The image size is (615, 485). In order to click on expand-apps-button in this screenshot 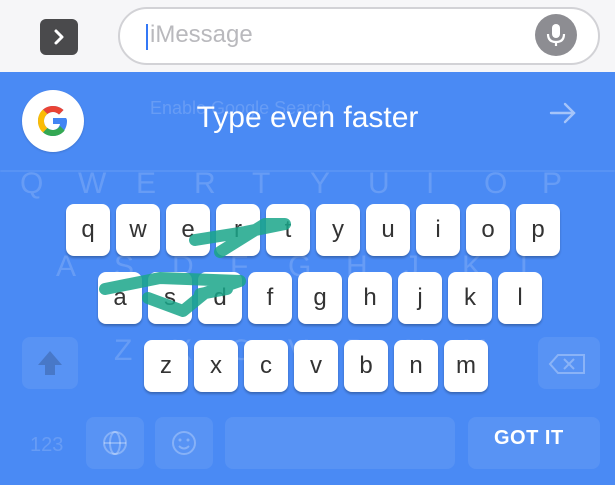, I will do `click(59, 37)`.